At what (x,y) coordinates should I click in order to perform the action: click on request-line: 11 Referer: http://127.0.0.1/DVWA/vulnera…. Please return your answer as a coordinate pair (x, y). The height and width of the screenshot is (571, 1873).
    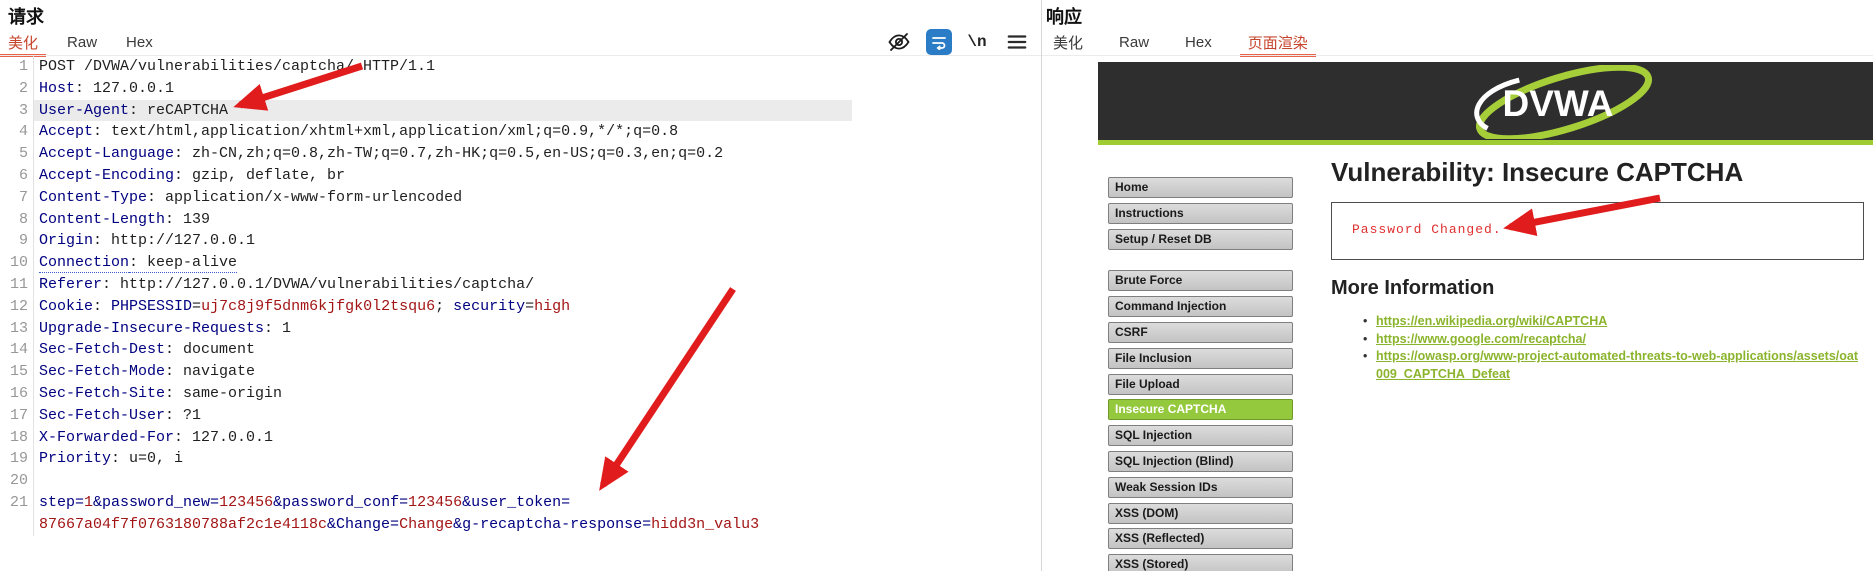
    Looking at the image, I should click on (520, 284).